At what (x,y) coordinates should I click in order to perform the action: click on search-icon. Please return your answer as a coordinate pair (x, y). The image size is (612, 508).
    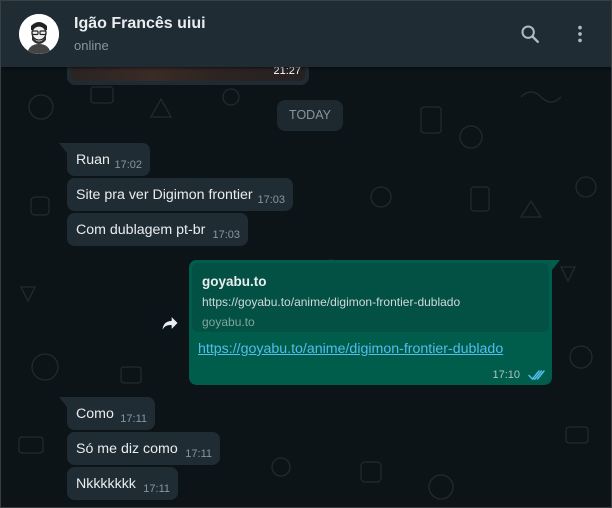
    Looking at the image, I should click on (530, 34).